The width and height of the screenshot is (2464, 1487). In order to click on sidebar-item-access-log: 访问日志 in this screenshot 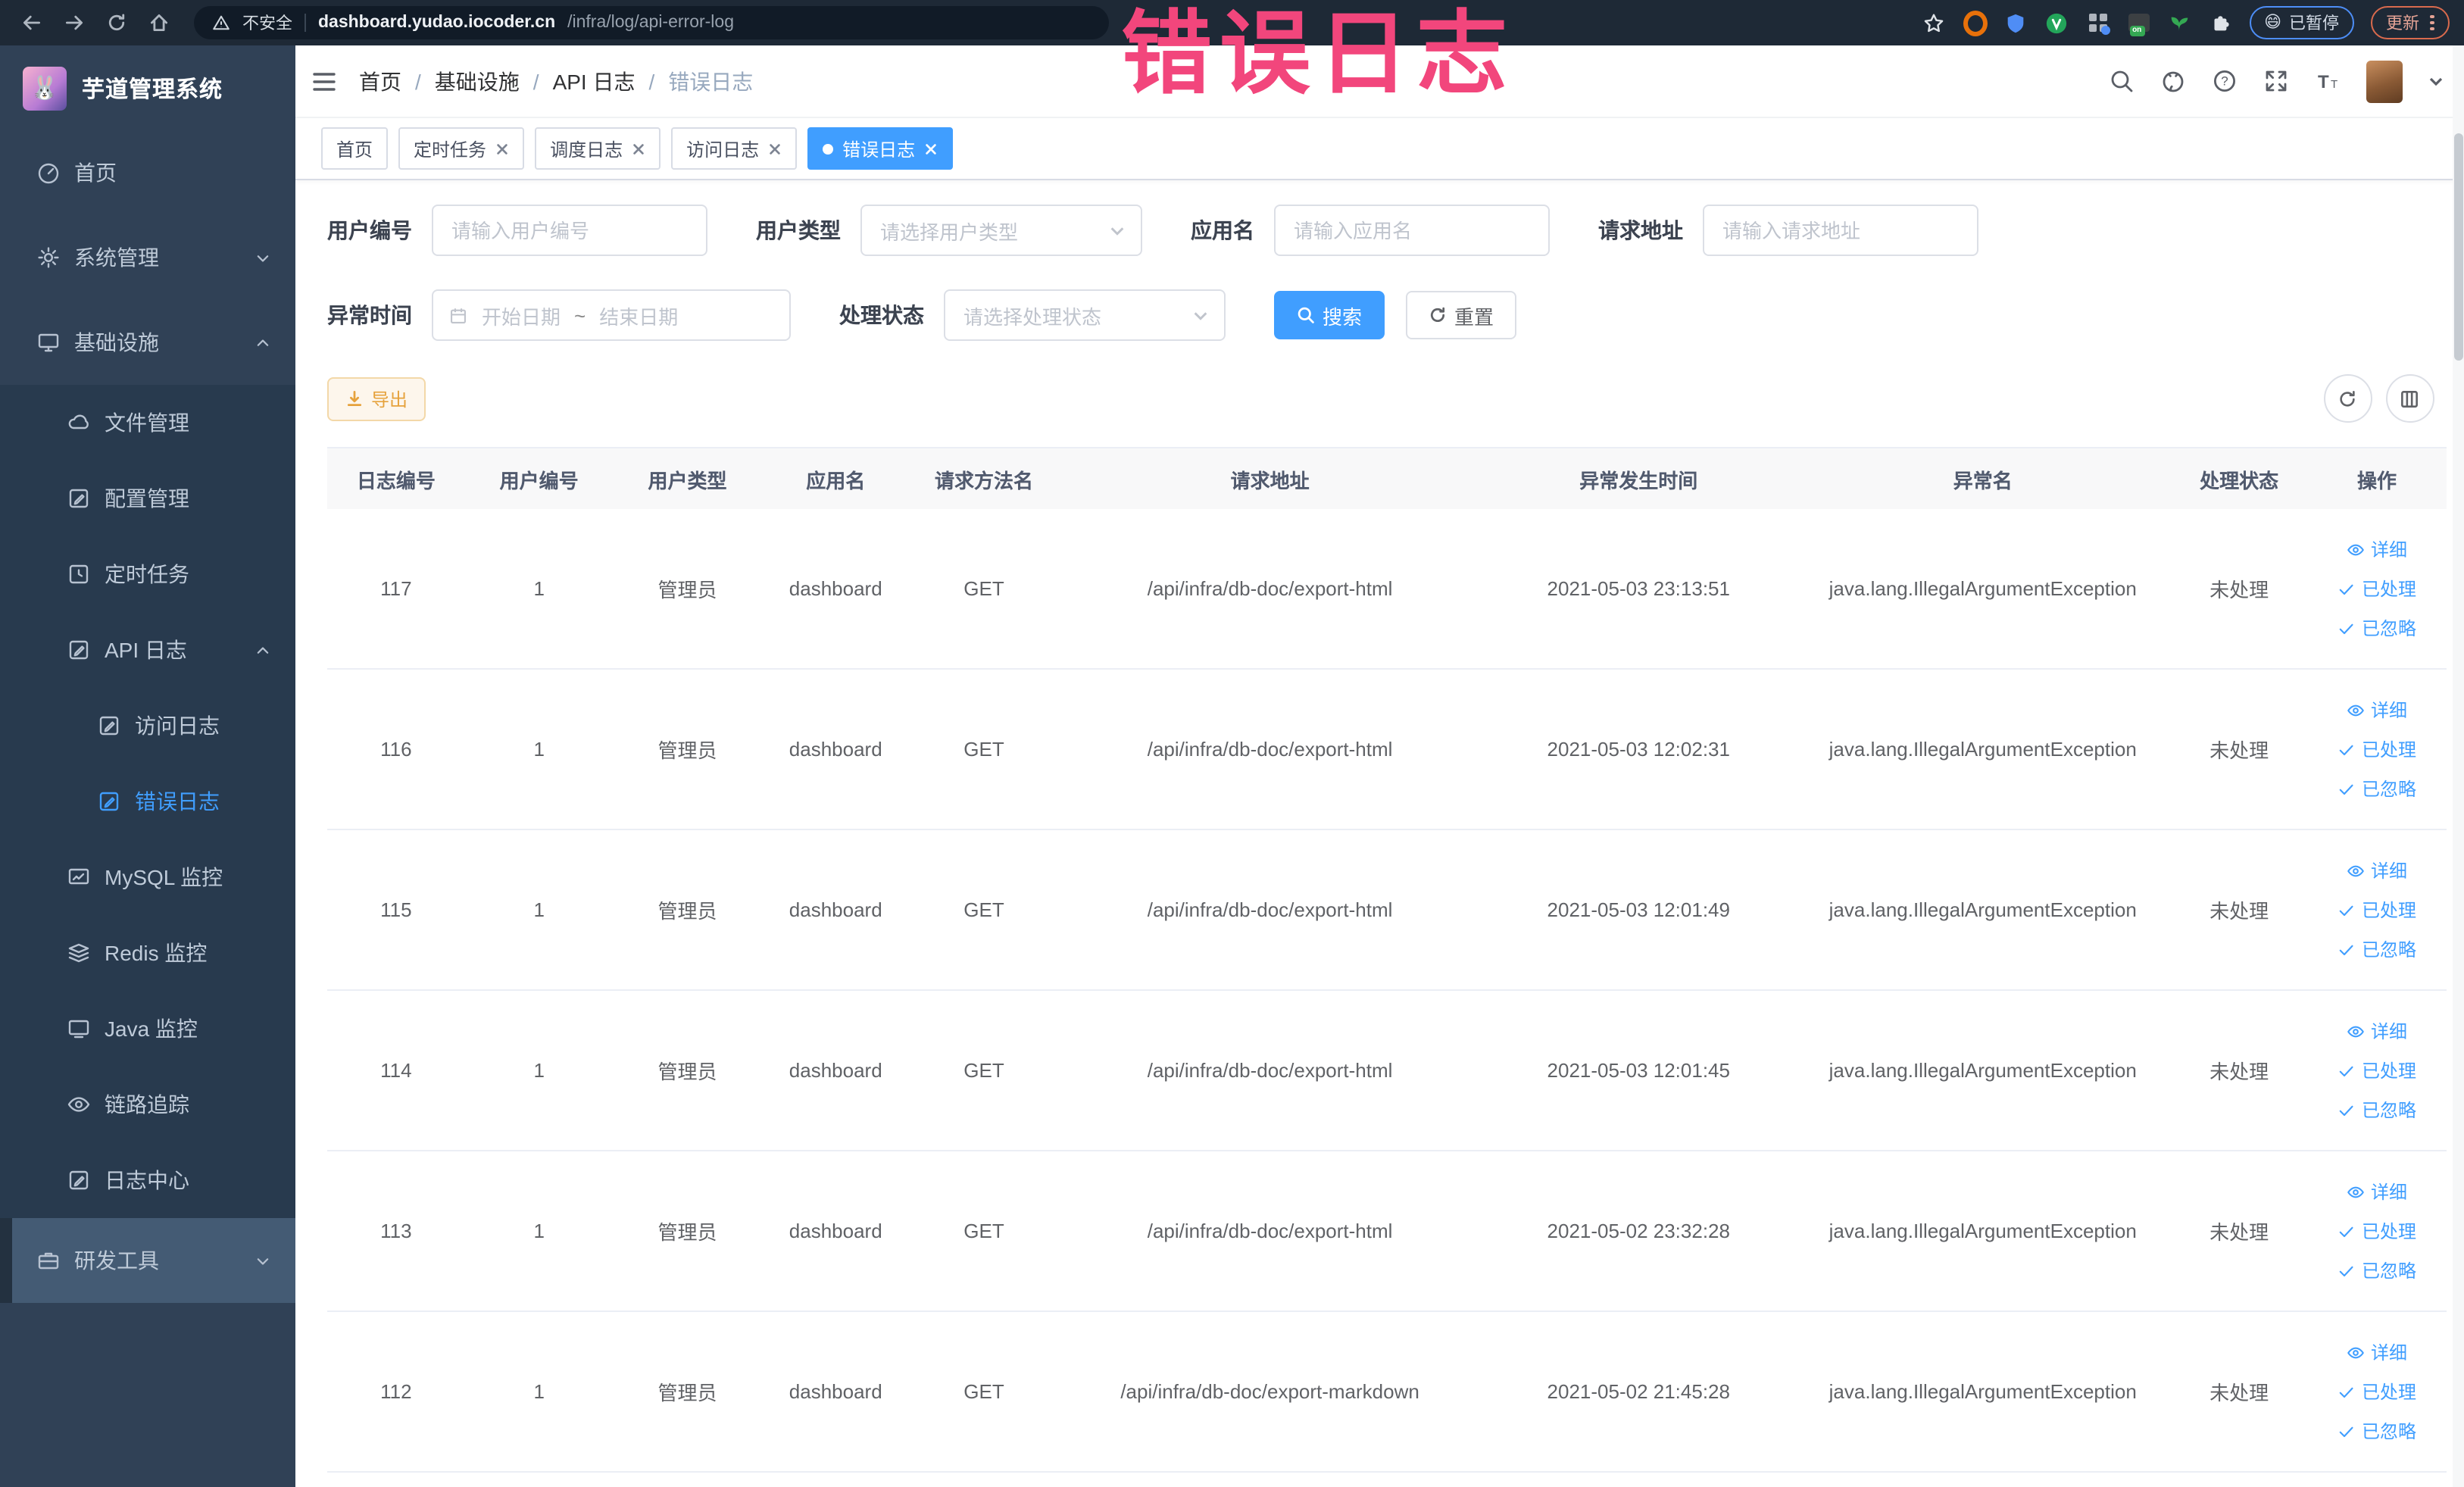, I will do `click(147, 726)`.